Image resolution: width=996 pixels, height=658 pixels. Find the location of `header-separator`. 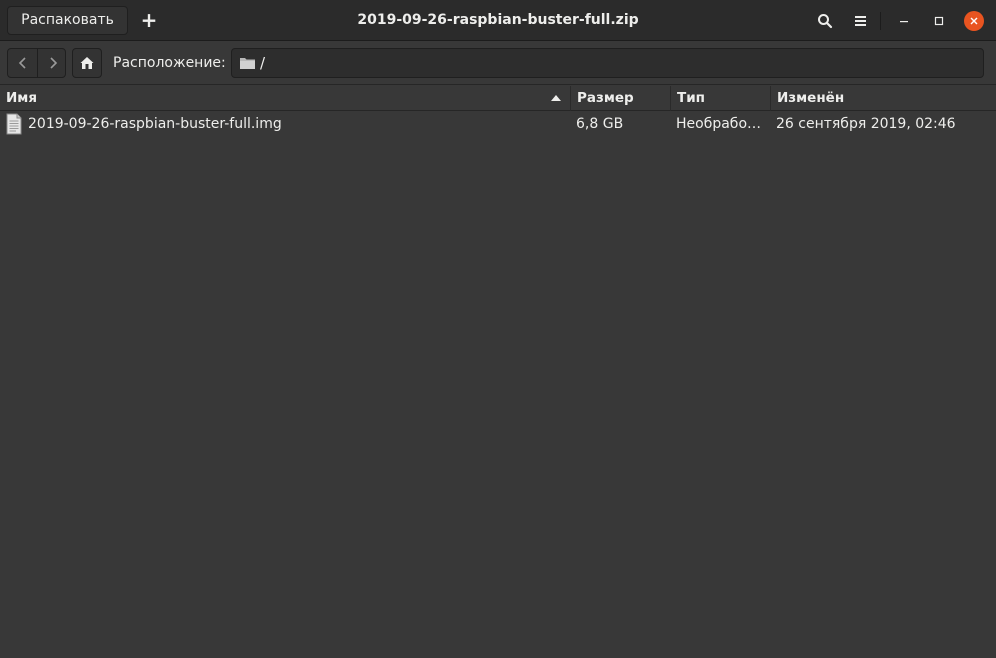

header-separator is located at coordinates (880, 21).